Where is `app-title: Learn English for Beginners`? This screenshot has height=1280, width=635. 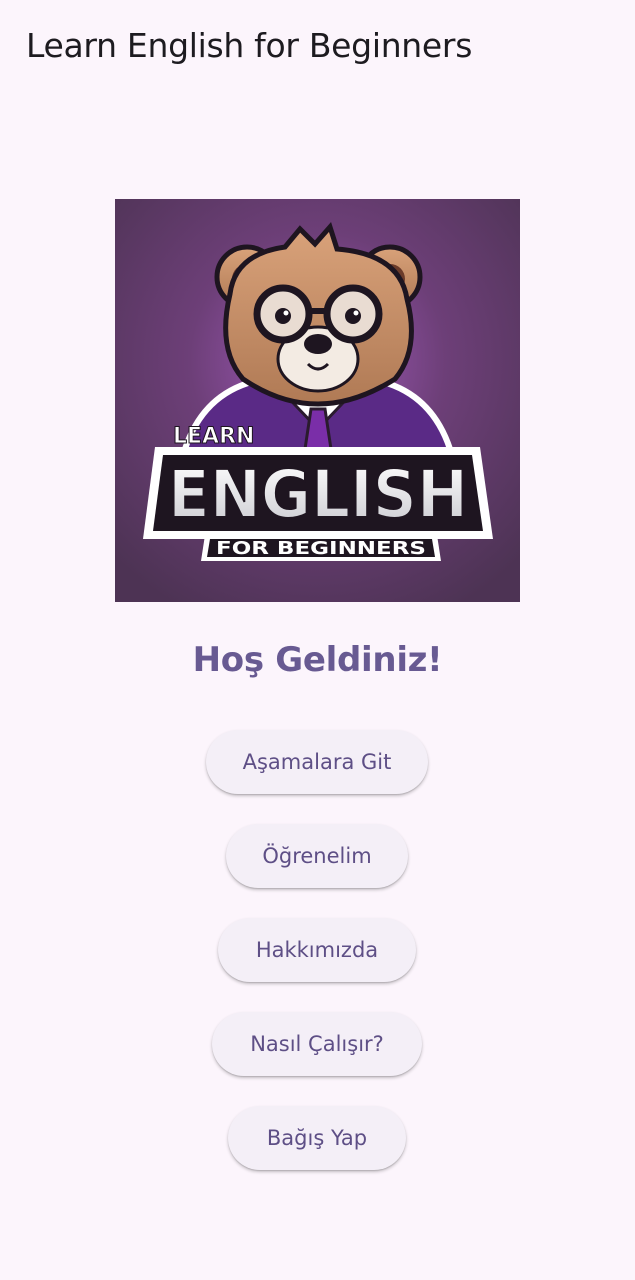
app-title: Learn English for Beginners is located at coordinates (249, 45).